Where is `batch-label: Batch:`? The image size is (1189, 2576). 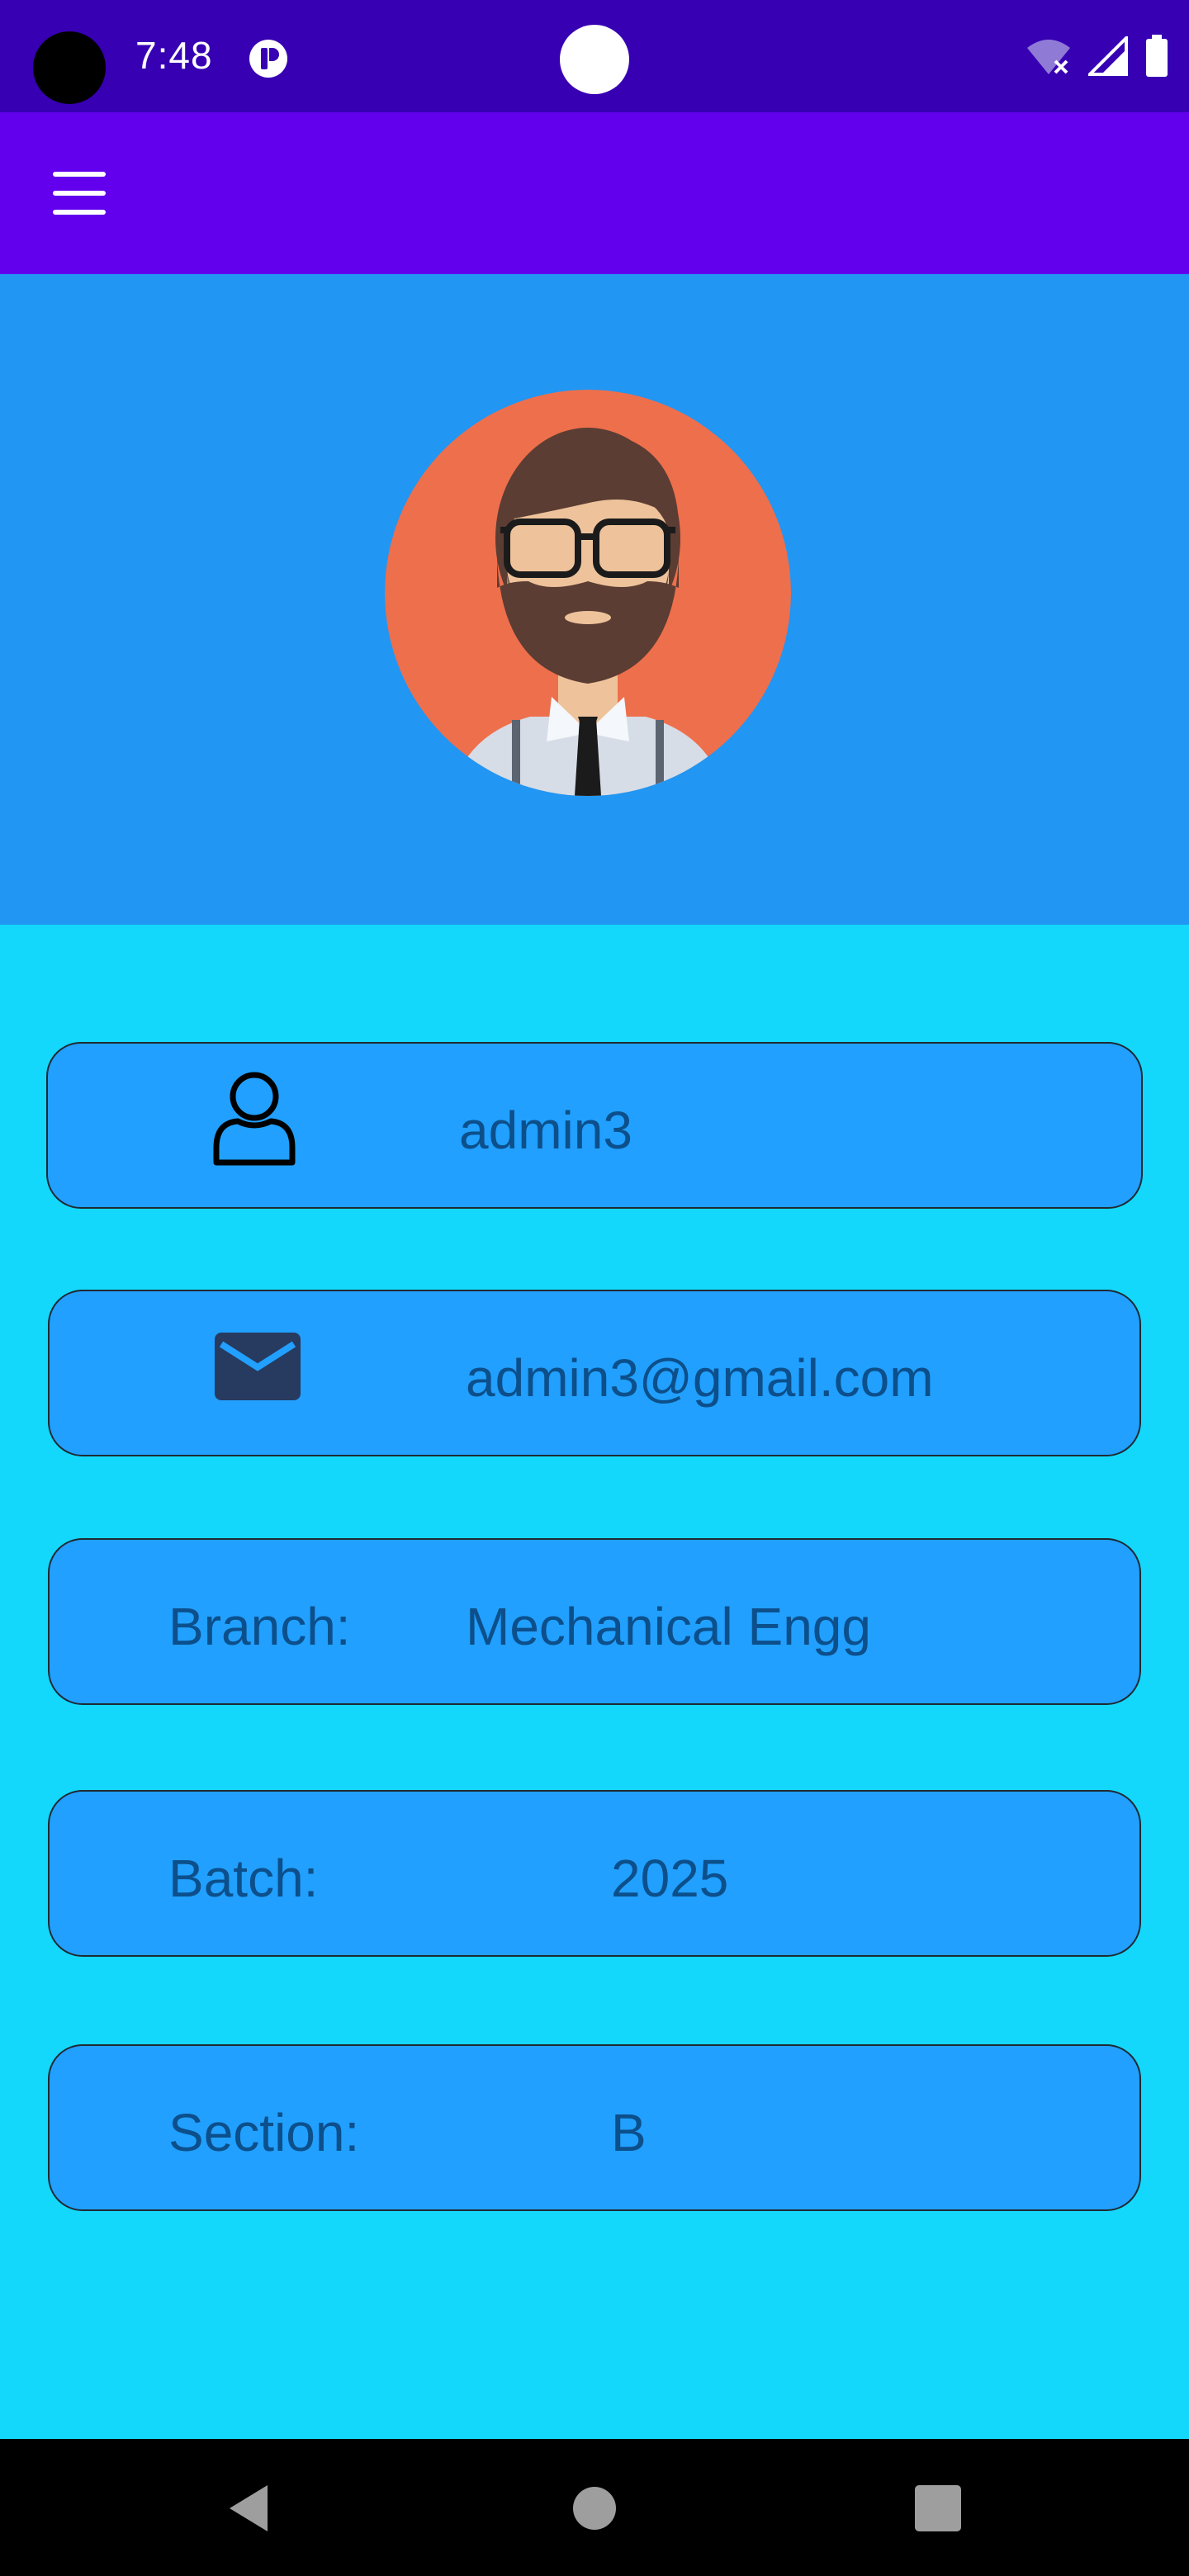
batch-label: Batch: is located at coordinates (243, 1878).